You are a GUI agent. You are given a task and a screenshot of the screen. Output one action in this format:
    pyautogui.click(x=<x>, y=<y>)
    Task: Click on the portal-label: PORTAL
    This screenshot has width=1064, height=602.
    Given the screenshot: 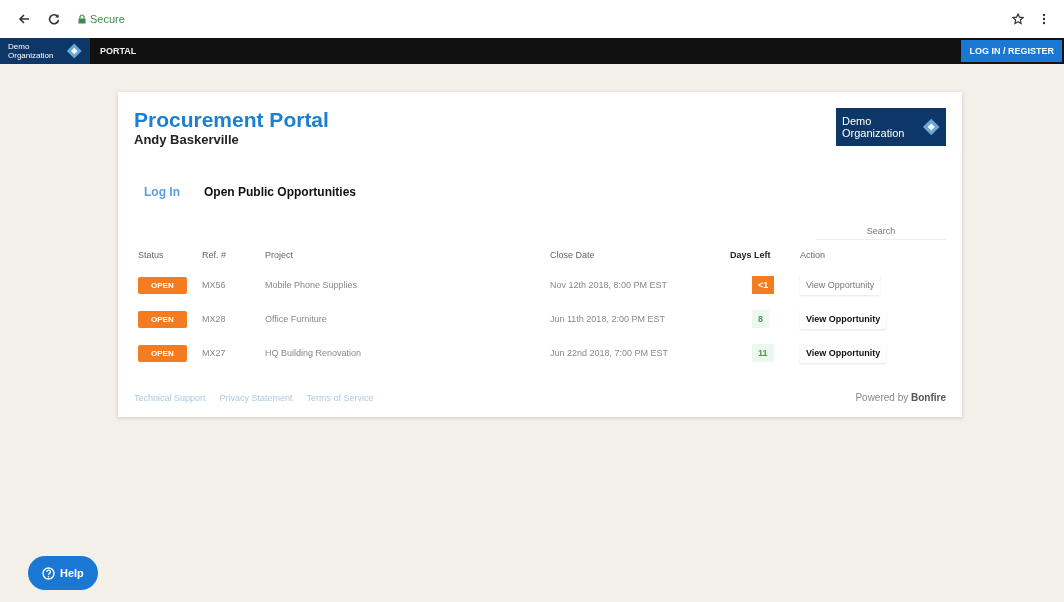 What is the action you would take?
    pyautogui.click(x=118, y=51)
    